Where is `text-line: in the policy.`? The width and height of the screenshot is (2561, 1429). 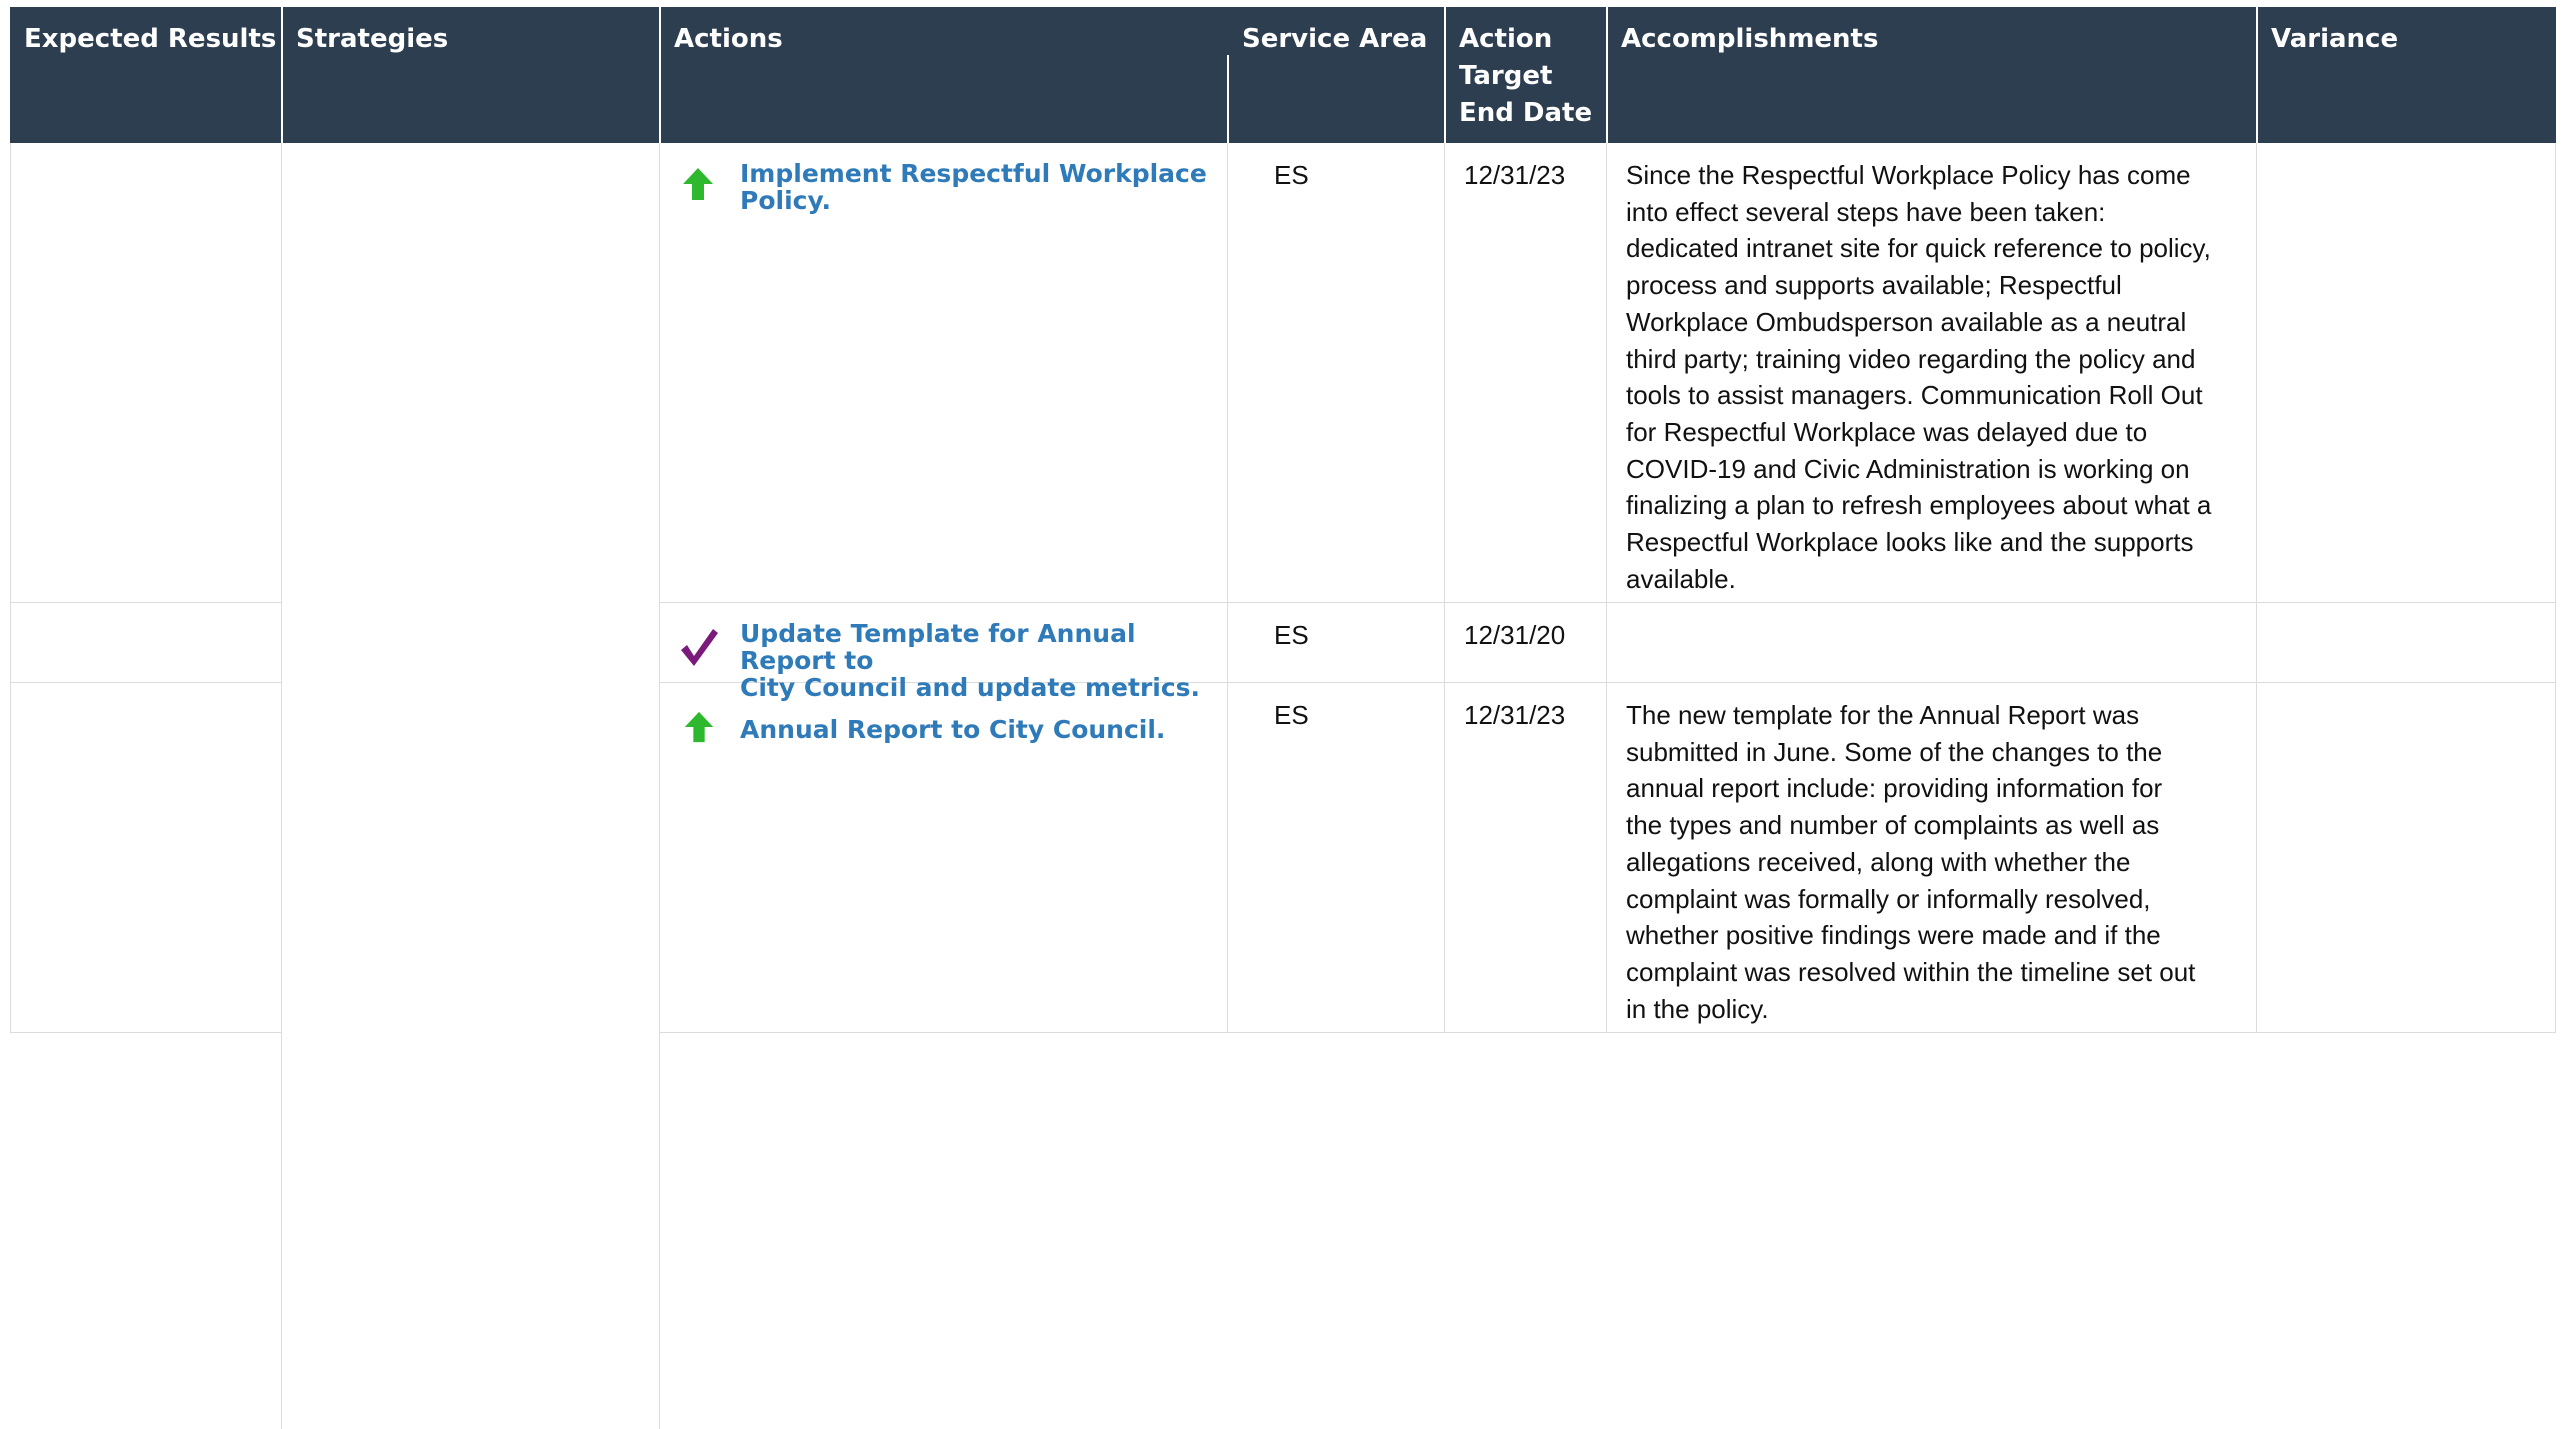 text-line: in the policy. is located at coordinates (1697, 1008).